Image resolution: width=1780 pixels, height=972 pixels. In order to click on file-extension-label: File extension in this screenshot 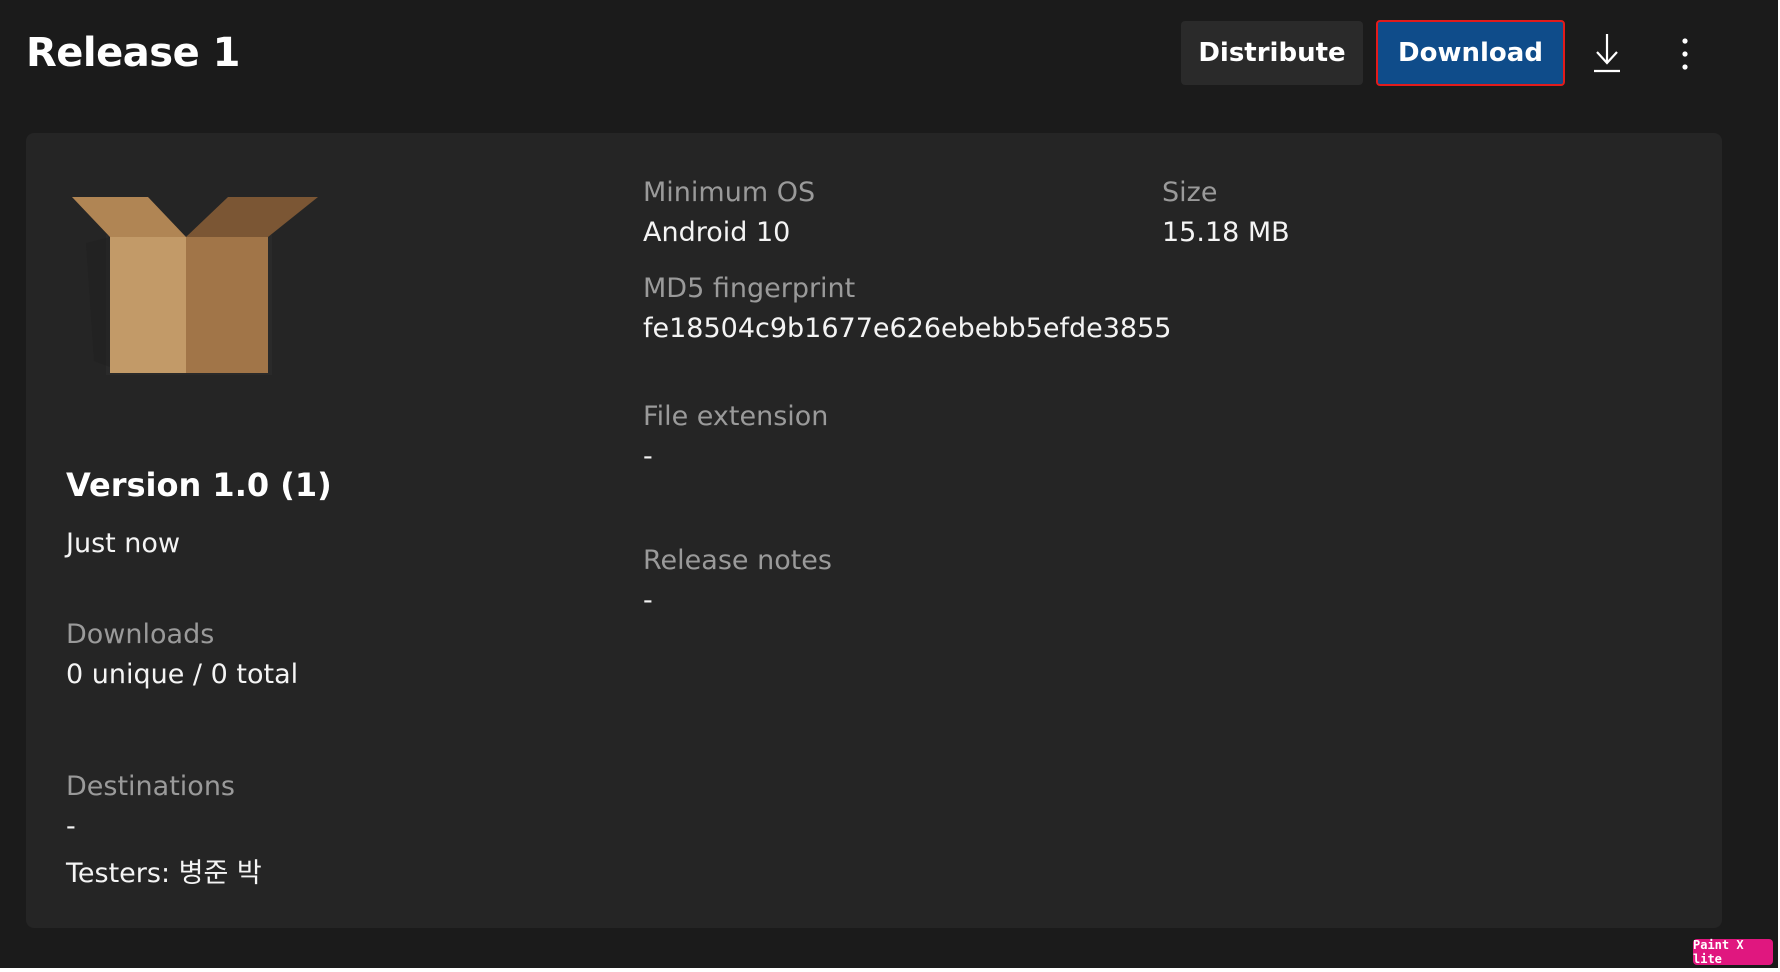, I will do `click(736, 416)`.